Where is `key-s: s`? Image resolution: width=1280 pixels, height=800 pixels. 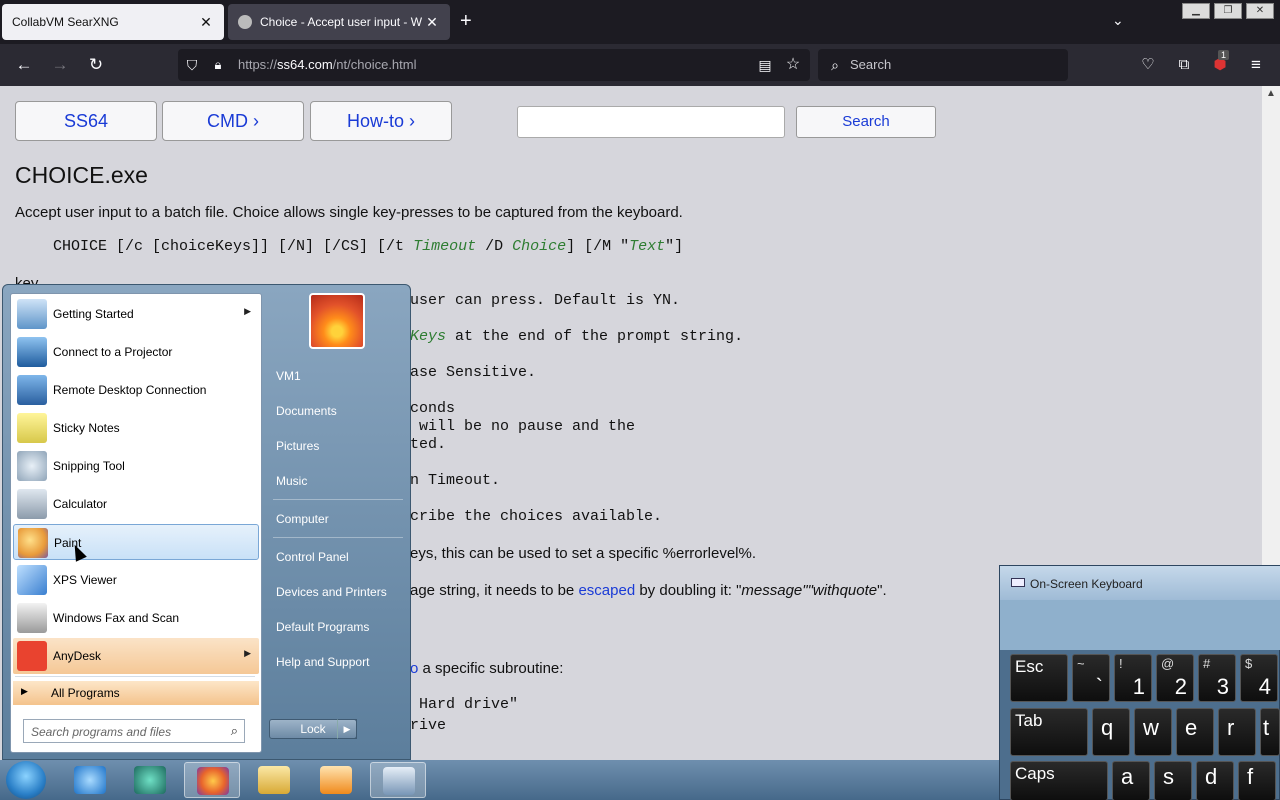
key-s: s is located at coordinates (1173, 780).